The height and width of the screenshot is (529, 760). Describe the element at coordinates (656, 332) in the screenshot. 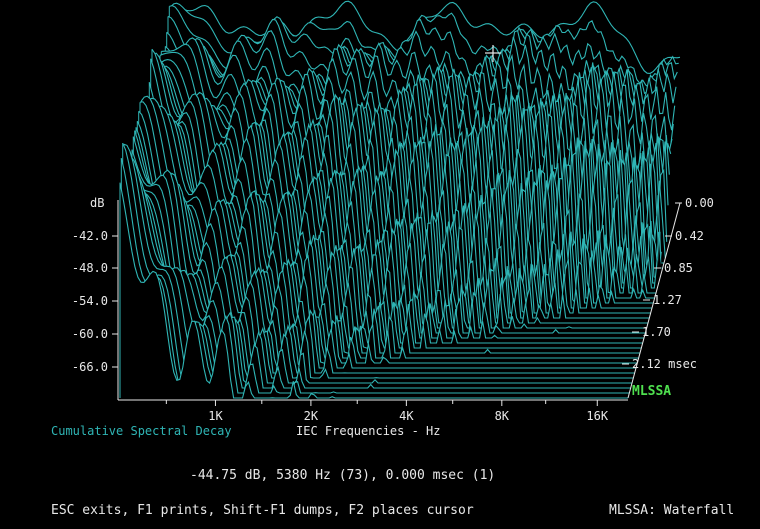

I see `time-tick-label: 1.70` at that location.